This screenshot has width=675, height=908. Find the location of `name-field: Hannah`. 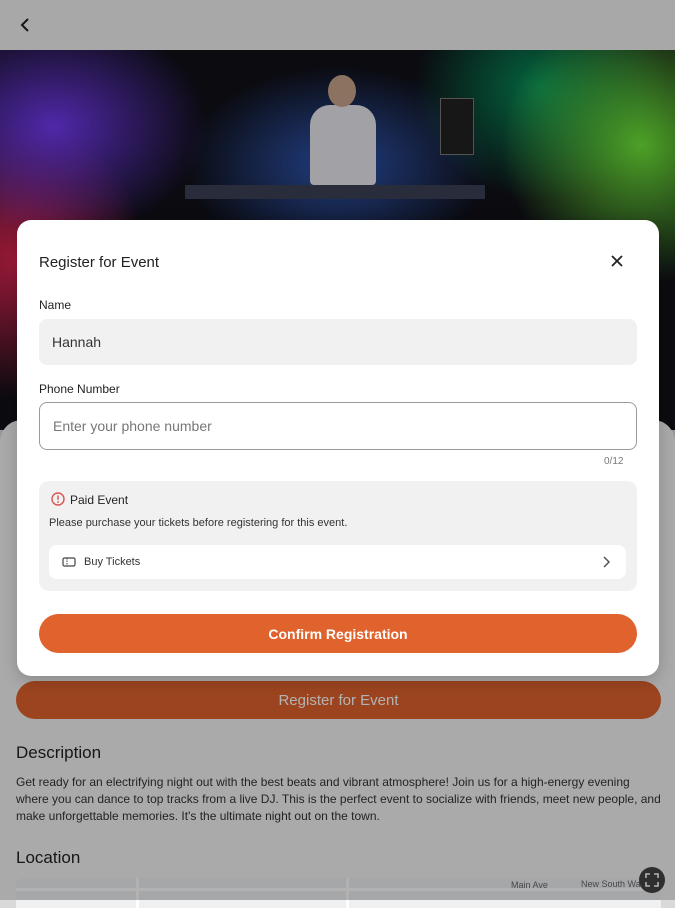

name-field: Hannah is located at coordinates (338, 342).